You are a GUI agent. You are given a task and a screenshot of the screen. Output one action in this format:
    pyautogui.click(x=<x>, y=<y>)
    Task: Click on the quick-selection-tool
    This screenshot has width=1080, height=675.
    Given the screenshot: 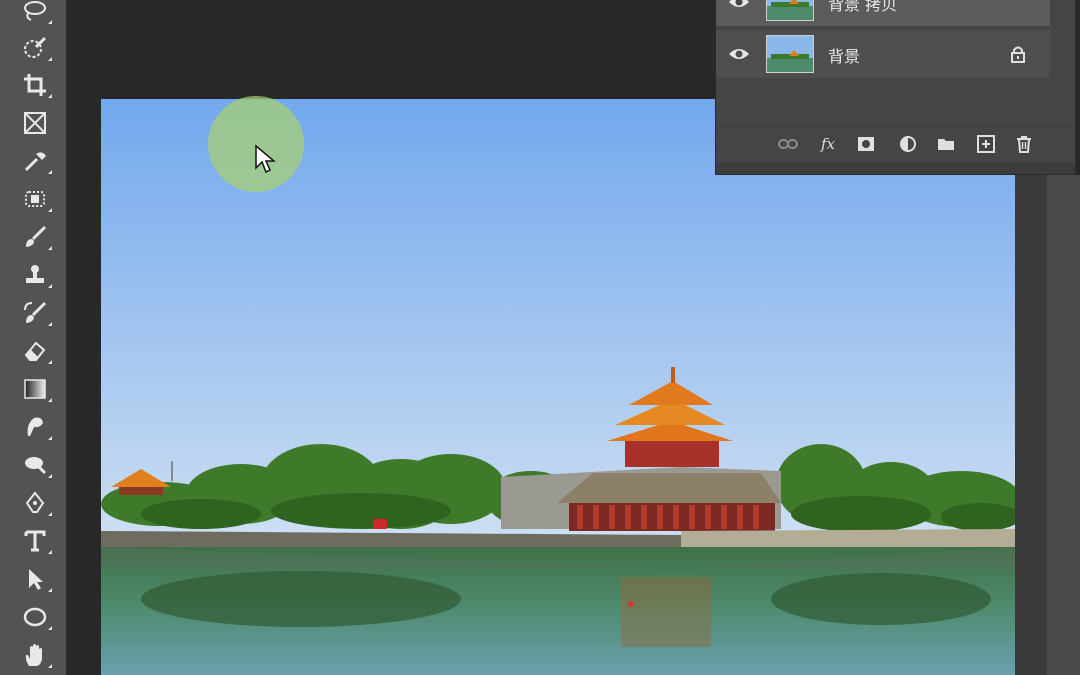 What is the action you would take?
    pyautogui.click(x=35, y=48)
    